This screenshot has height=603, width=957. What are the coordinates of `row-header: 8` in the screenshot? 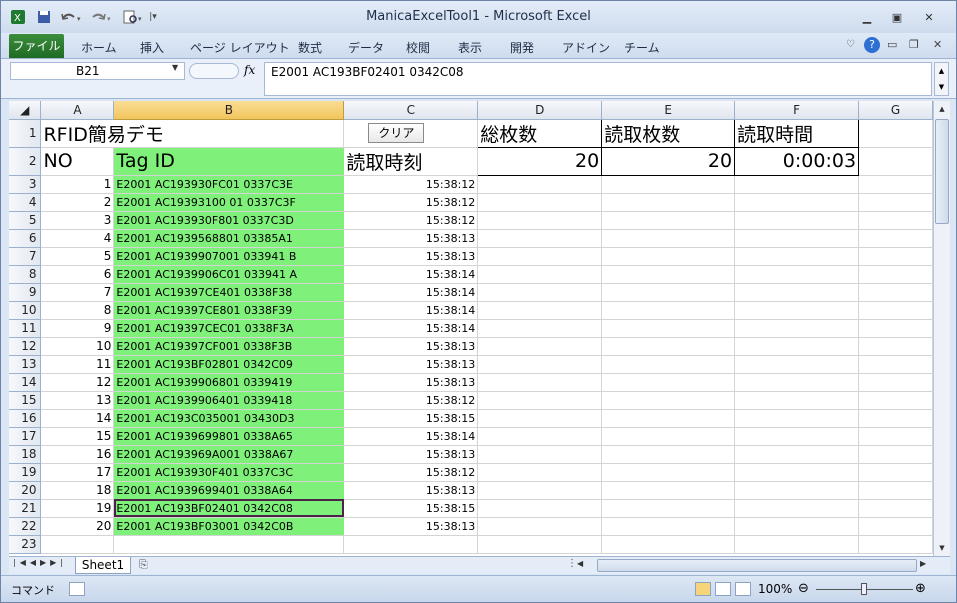 It's located at (25, 274).